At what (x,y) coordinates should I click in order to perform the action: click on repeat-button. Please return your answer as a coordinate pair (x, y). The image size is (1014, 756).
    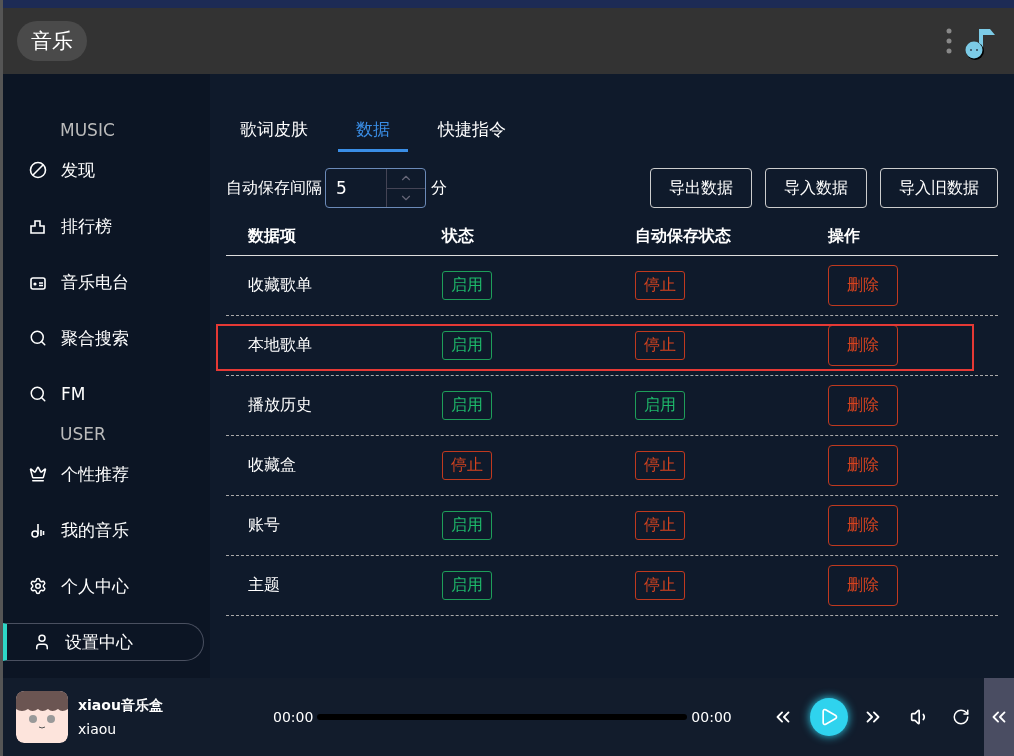
    Looking at the image, I should click on (960, 717).